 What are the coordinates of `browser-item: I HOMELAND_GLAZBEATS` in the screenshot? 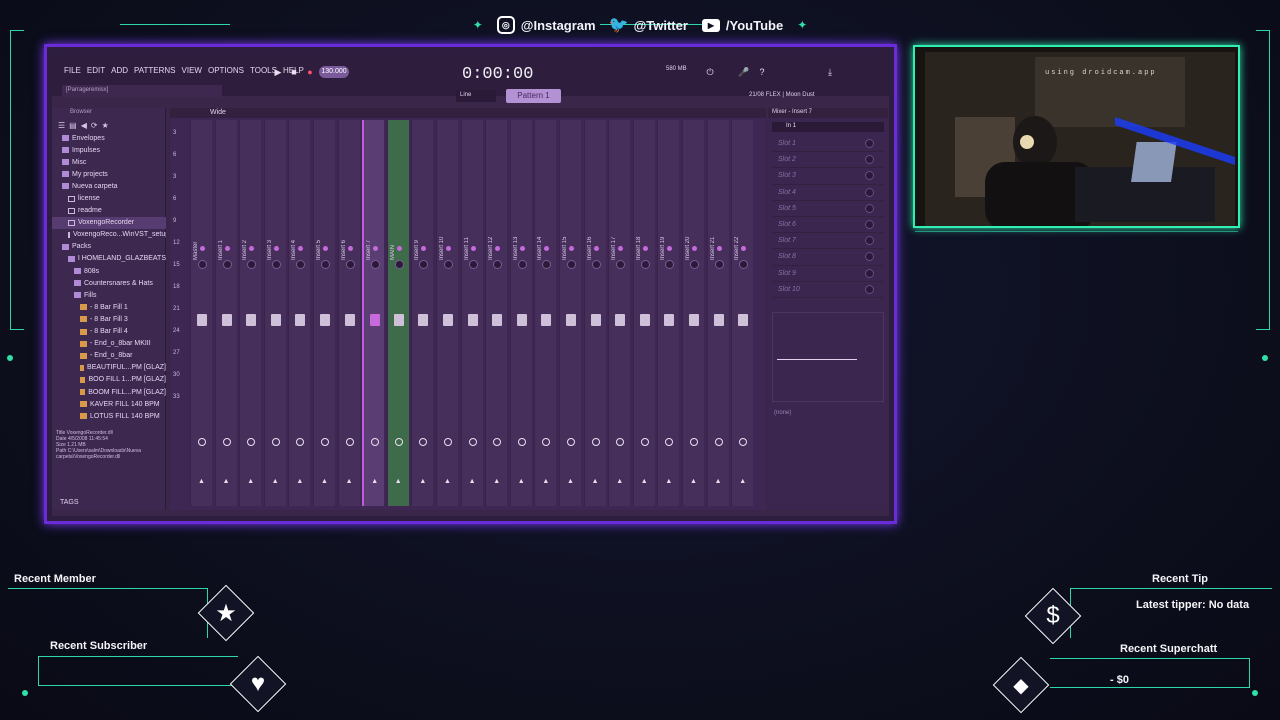 It's located at (109, 259).